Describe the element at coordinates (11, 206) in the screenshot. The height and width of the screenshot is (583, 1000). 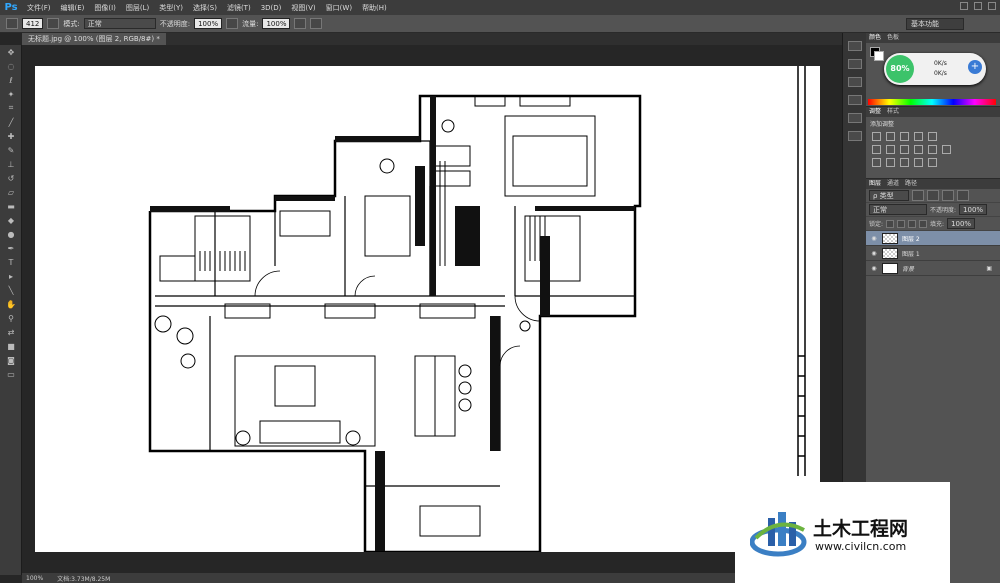
I see `gradient-tool-icon: ▬` at that location.